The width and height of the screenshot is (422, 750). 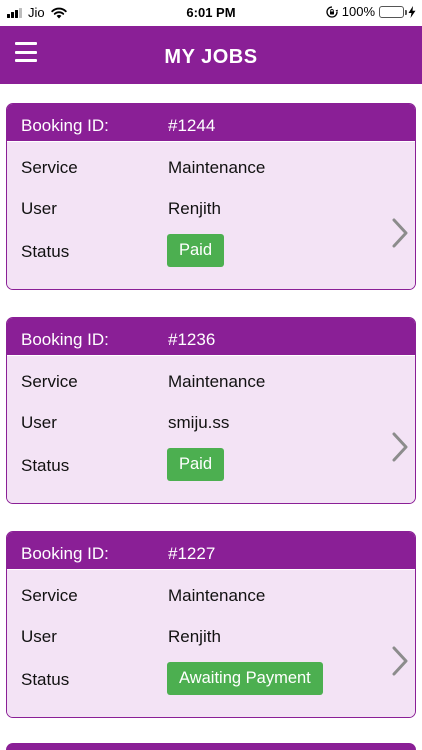 I want to click on page-title: MY JOBS, so click(x=211, y=57).